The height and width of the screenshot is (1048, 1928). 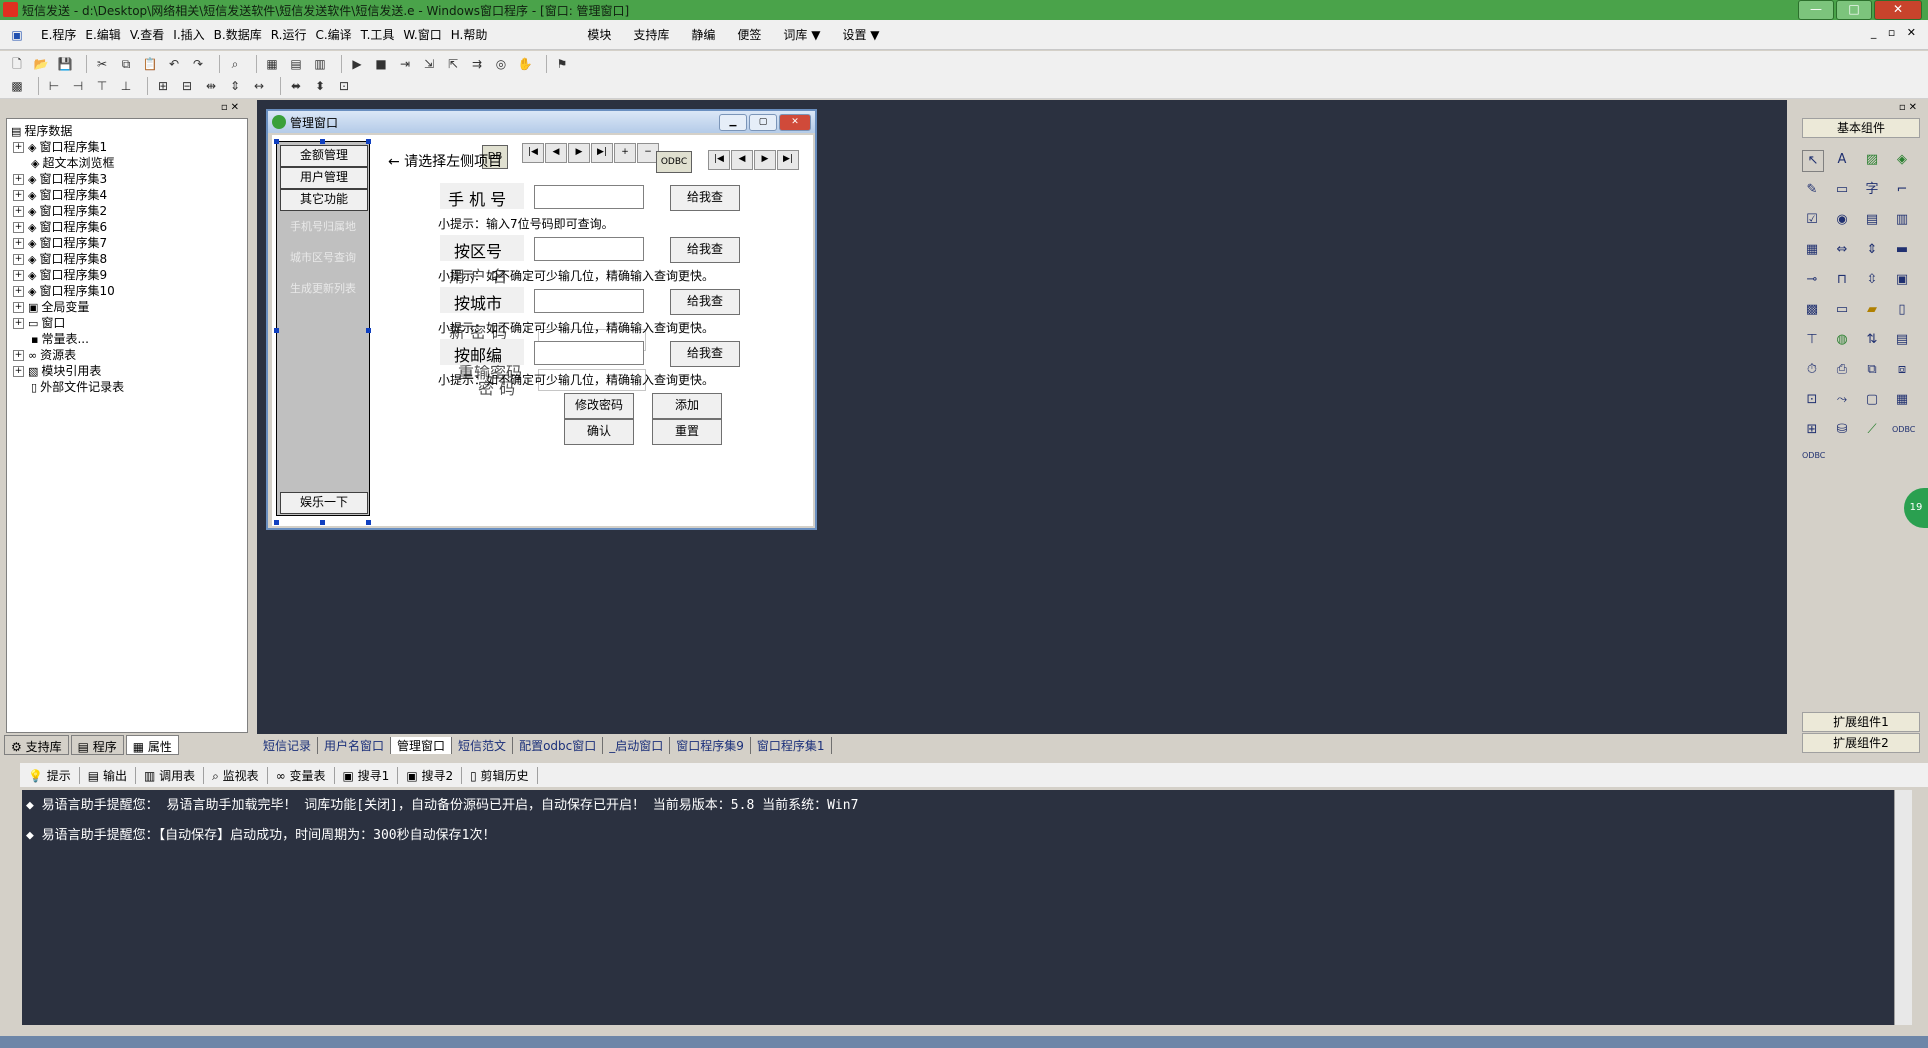 What do you see at coordinates (674, 162) in the screenshot?
I see `odbc-component-icon: ODBC` at bounding box center [674, 162].